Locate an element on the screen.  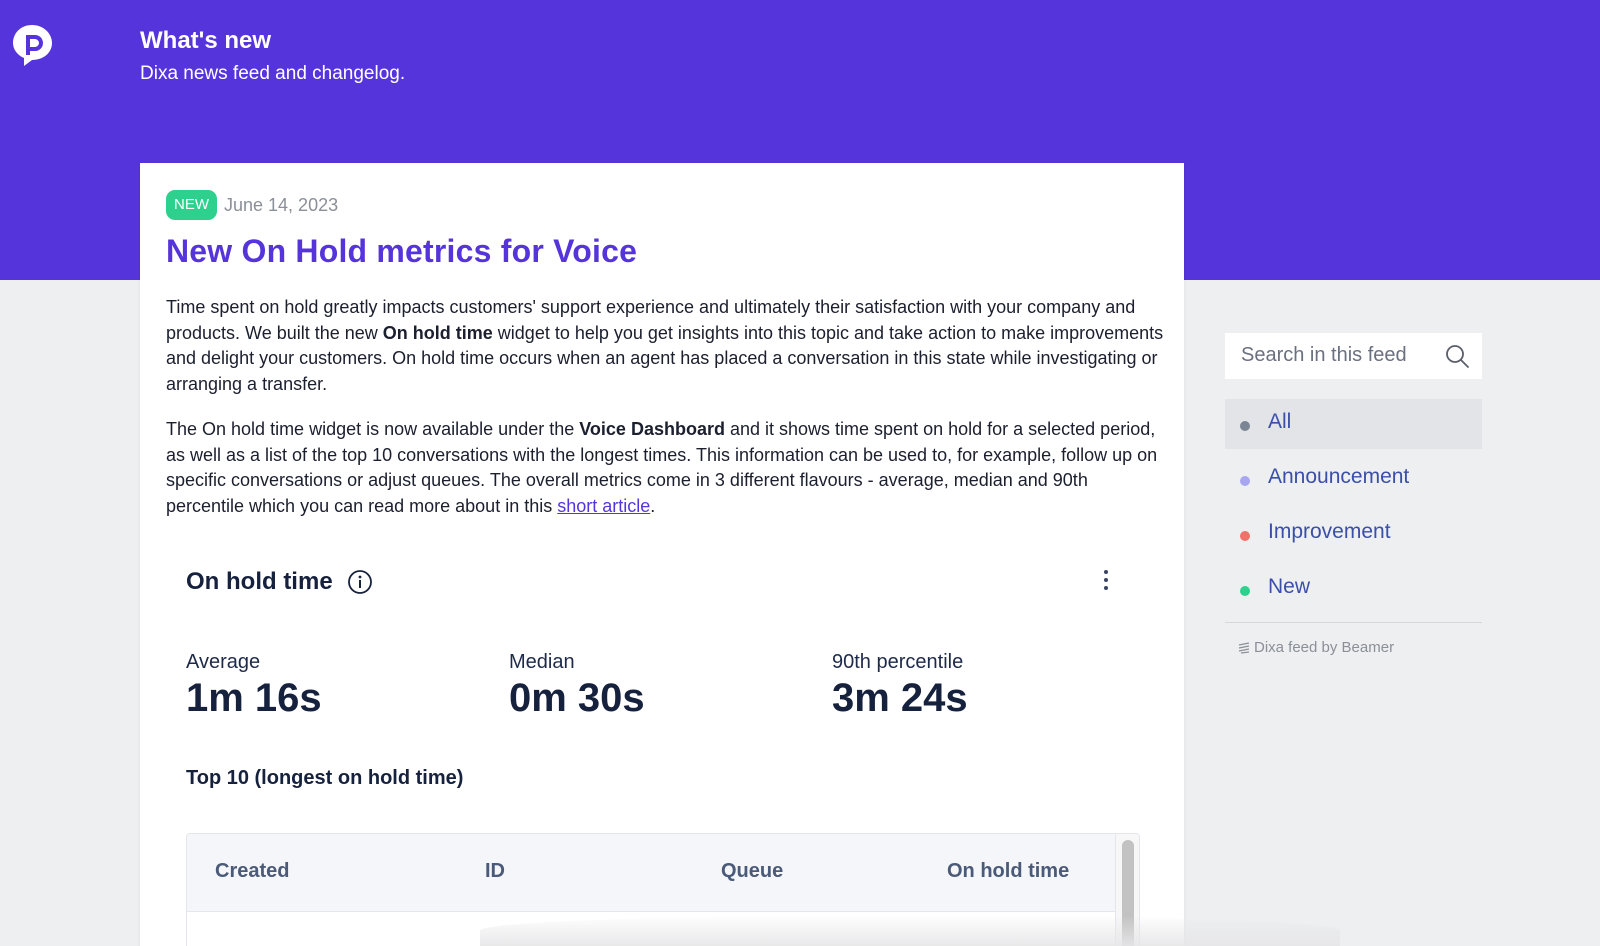
column-header-id: ID is located at coordinates (495, 871).